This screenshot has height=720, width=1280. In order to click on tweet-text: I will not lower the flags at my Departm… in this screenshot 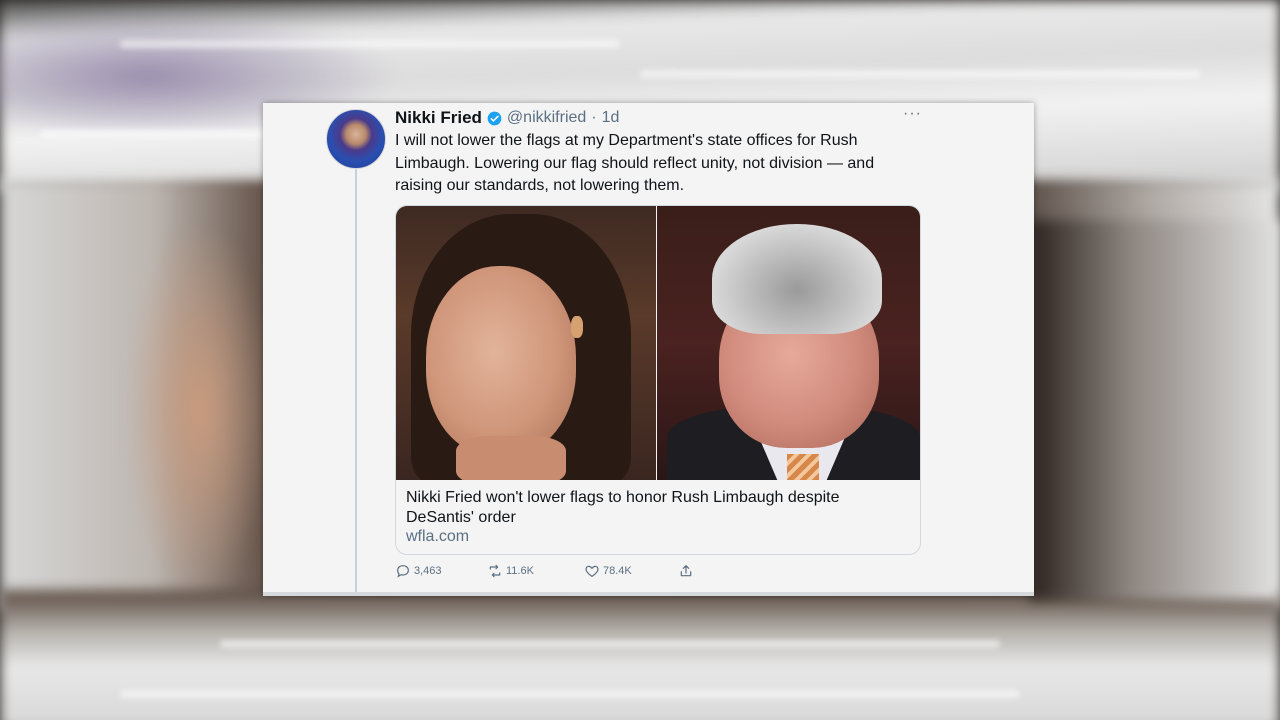, I will do `click(635, 163)`.